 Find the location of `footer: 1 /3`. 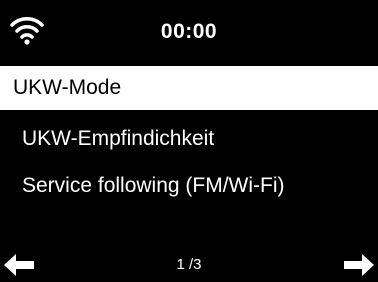

footer: 1 /3 is located at coordinates (189, 265).